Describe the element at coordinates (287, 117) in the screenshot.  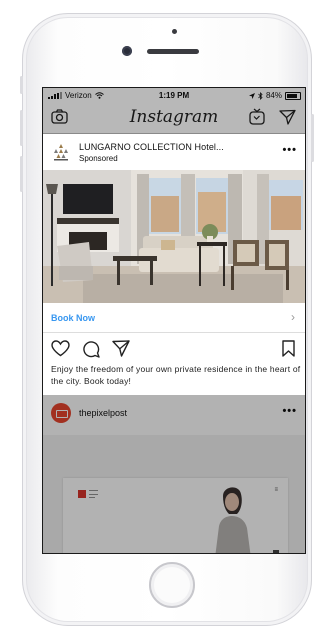
I see `direct-icon` at that location.